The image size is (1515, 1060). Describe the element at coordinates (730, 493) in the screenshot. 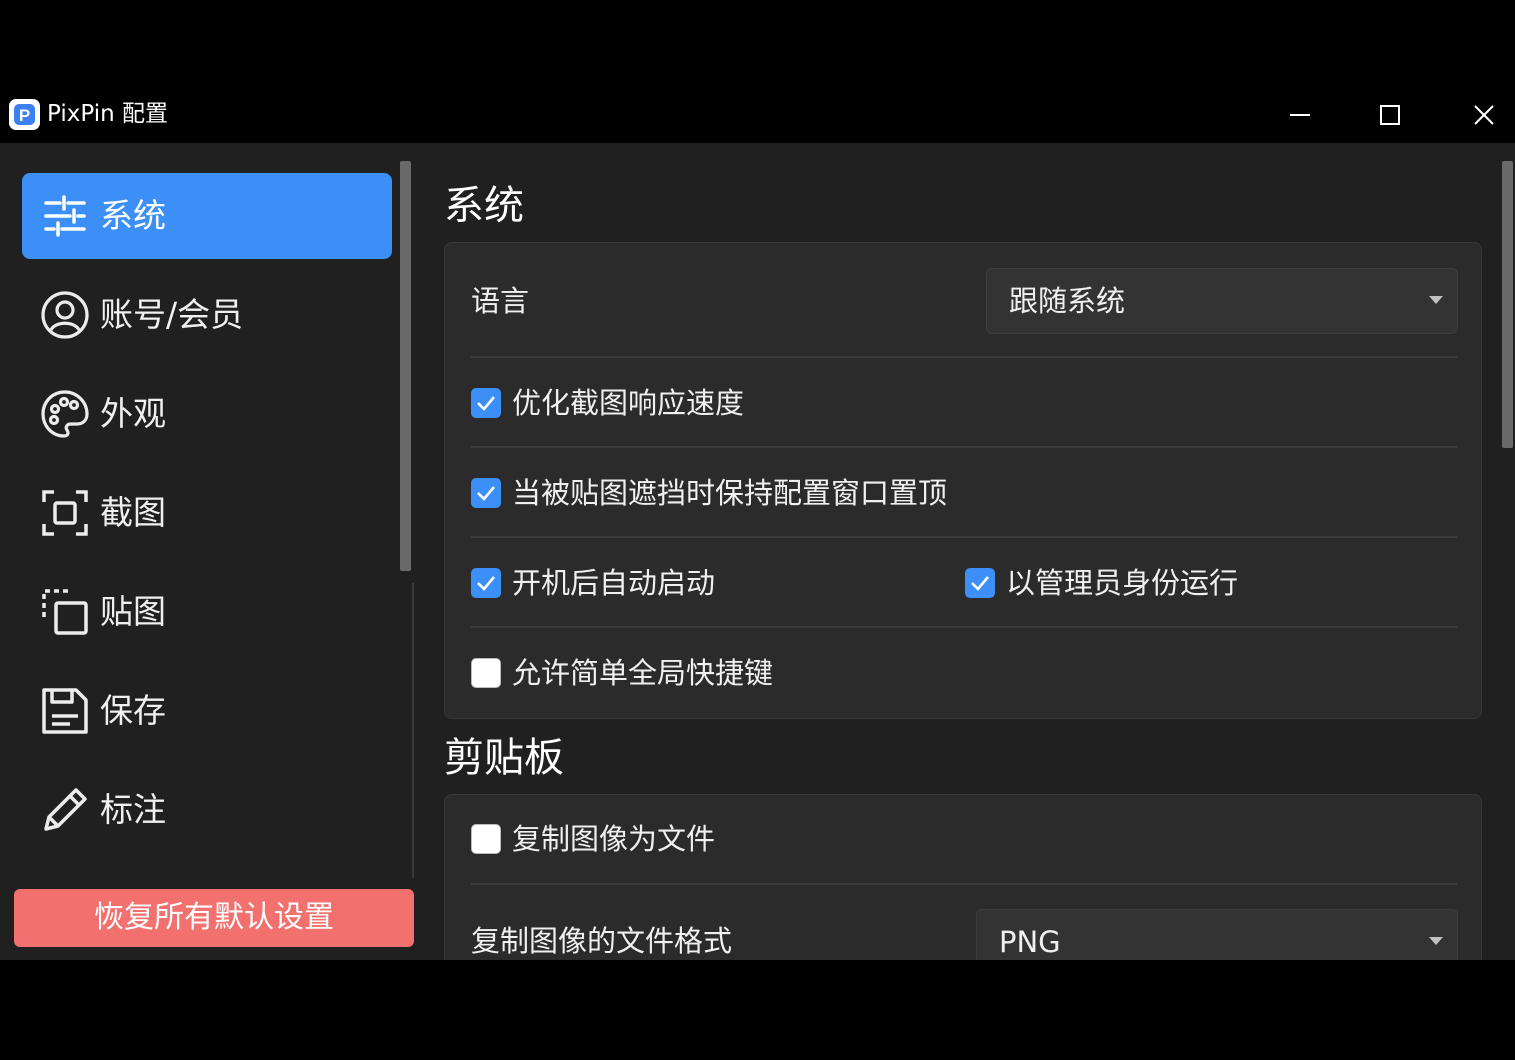

I see `keep-on-top-label: 当被贴图遮挡时保持配置窗口置顶` at that location.